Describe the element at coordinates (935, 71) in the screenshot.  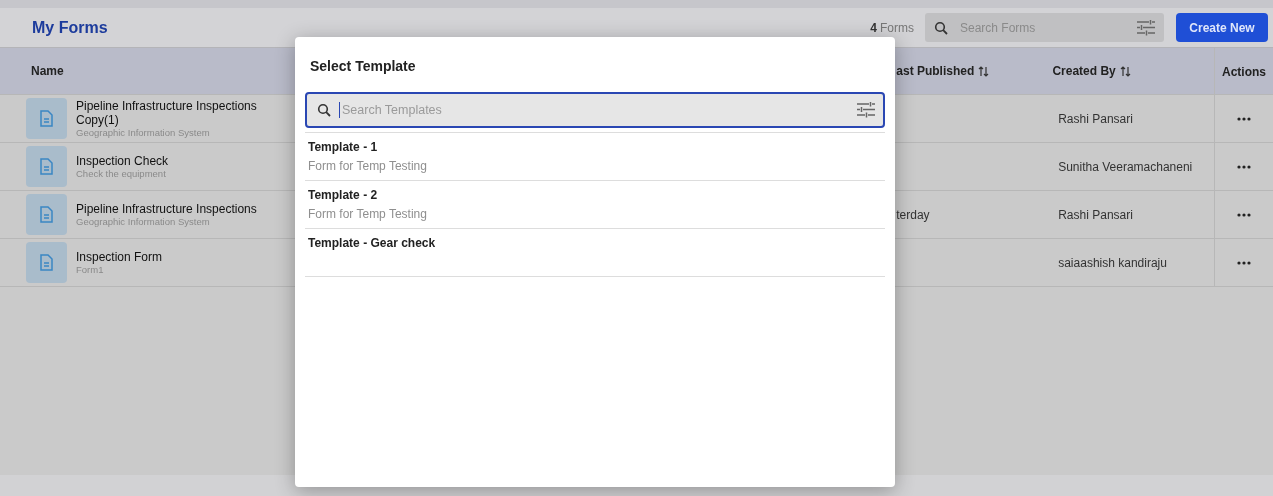
I see `column-header: ast Published` at that location.